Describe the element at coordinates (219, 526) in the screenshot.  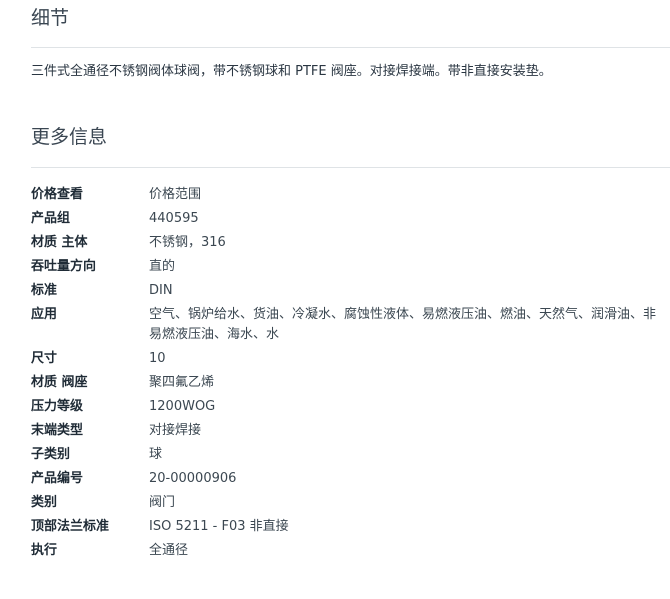
I see `spec-value: ISO 5211 - F03 非直接` at that location.